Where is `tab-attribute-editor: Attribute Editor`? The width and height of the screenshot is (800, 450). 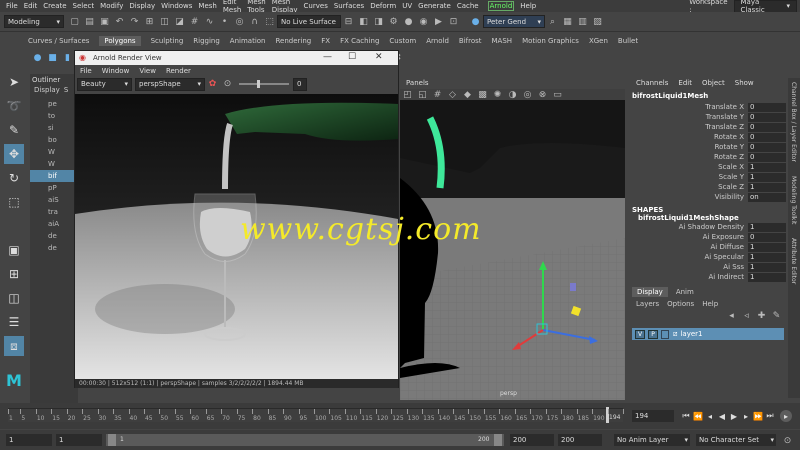
tab-attribute-editor: Attribute Editor is located at coordinates (793, 261).